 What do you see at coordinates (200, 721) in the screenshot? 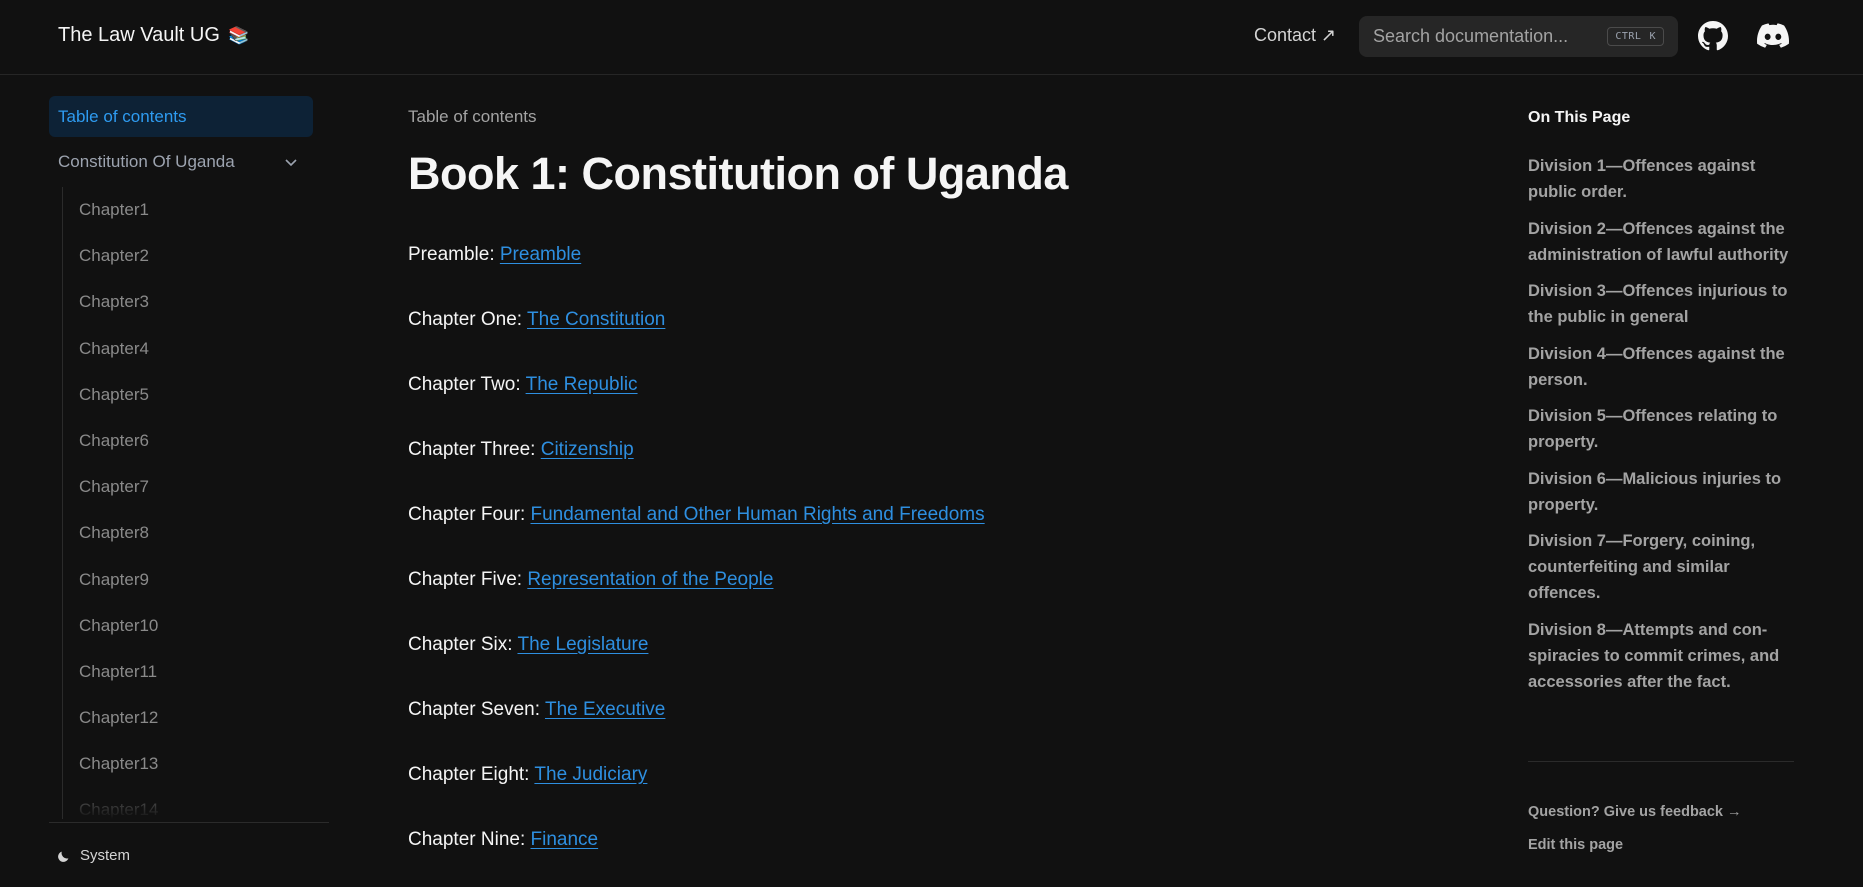
I see `sidebar-item-chapter: Chapter12` at bounding box center [200, 721].